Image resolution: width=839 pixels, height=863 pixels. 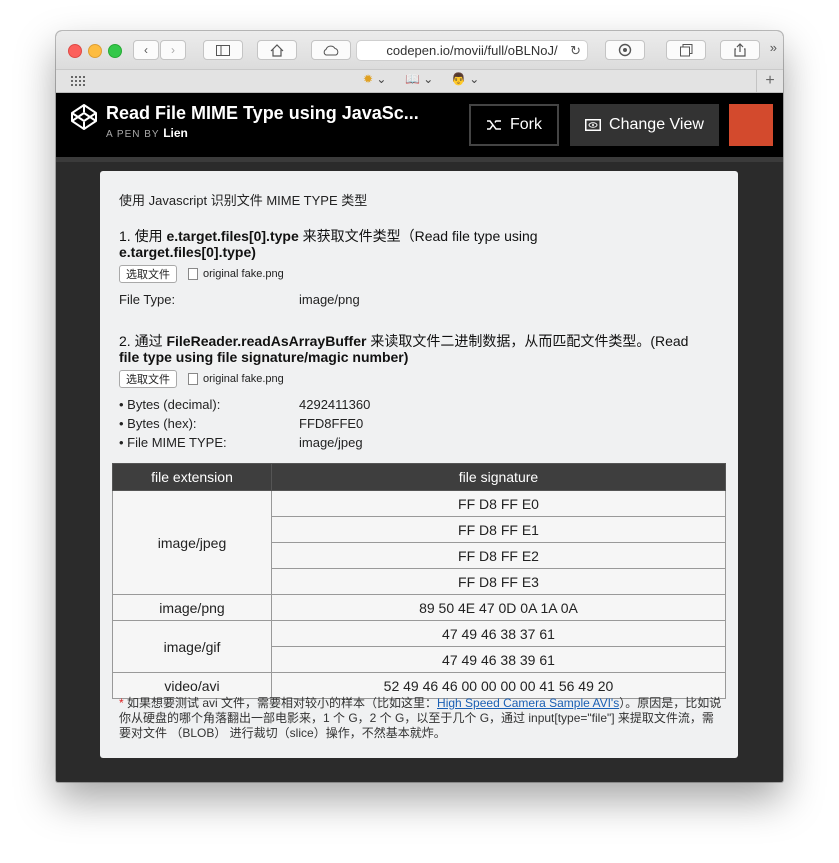 I want to click on more-chevron-icon: », so click(x=773, y=47).